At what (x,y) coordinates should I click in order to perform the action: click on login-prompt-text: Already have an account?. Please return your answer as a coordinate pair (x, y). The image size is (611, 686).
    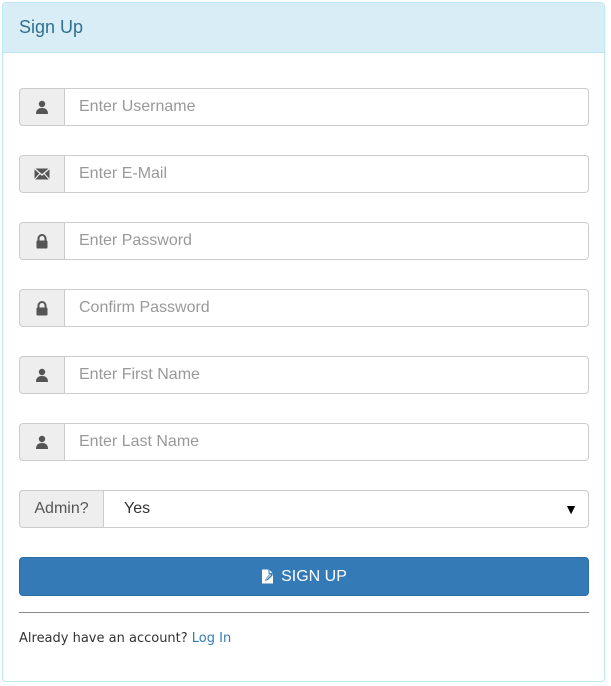
    Looking at the image, I should click on (105, 638).